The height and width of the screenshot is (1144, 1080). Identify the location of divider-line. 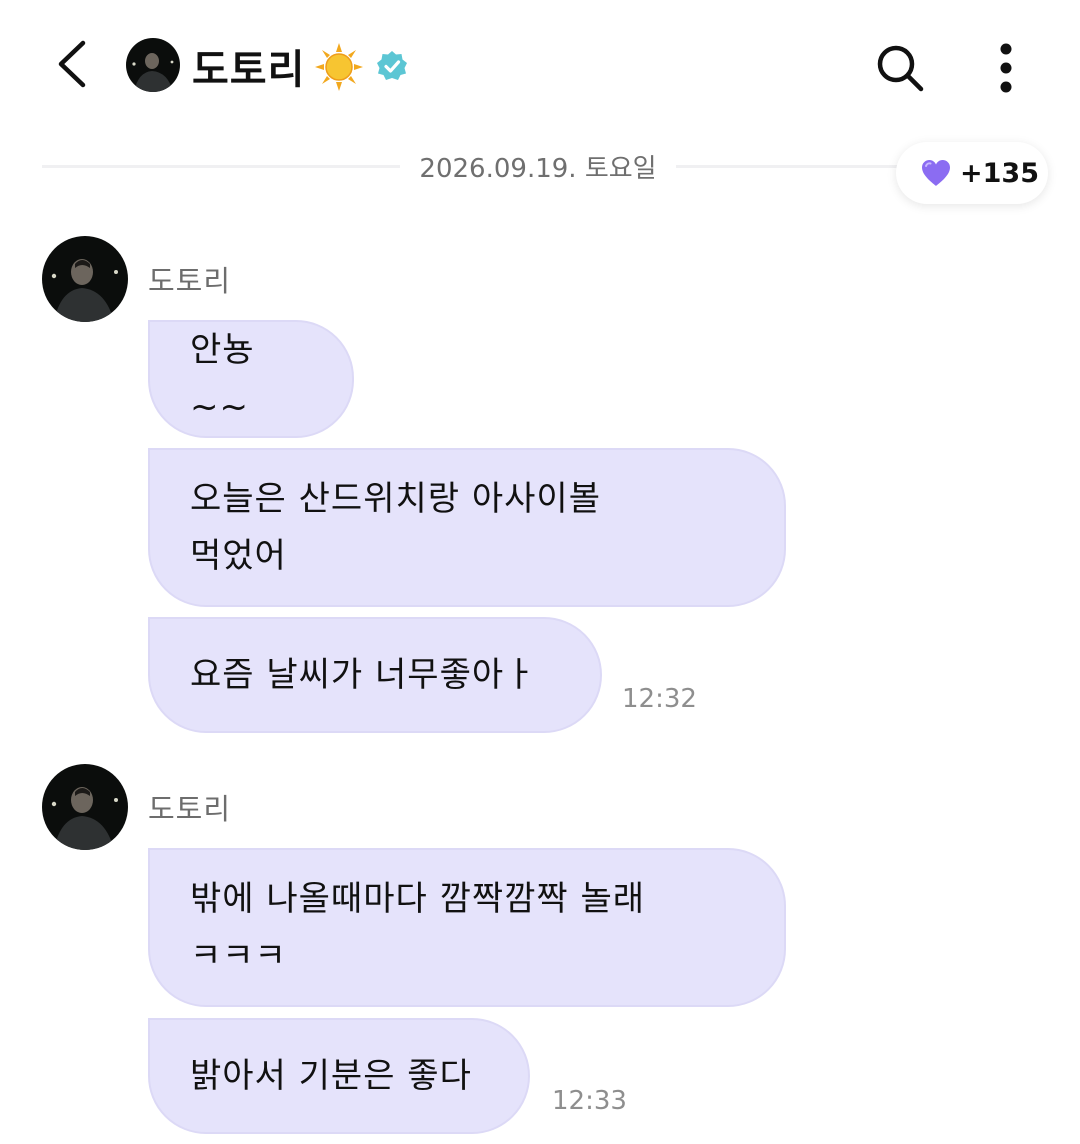
(221, 166).